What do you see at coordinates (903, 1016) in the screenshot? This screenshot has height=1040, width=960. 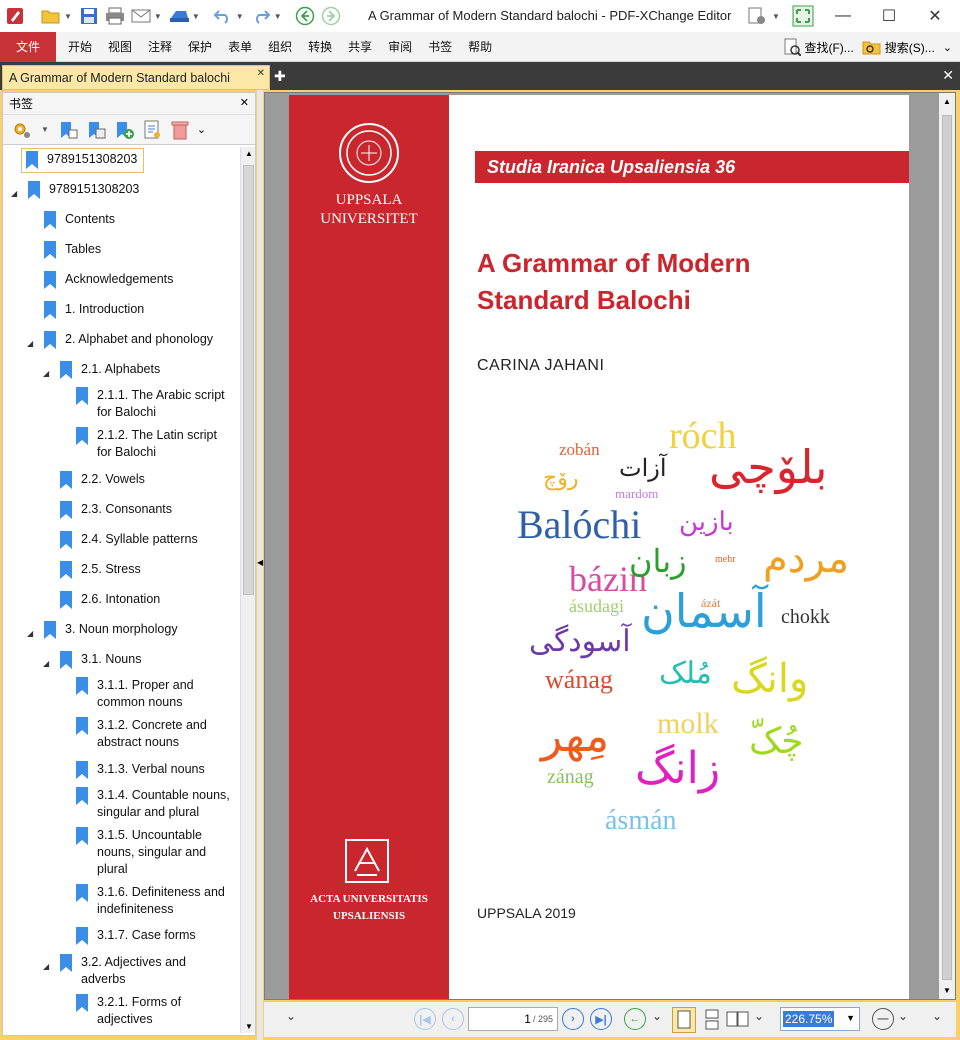 I see `zoom-dropdown-chevron-icon: ⌄` at bounding box center [903, 1016].